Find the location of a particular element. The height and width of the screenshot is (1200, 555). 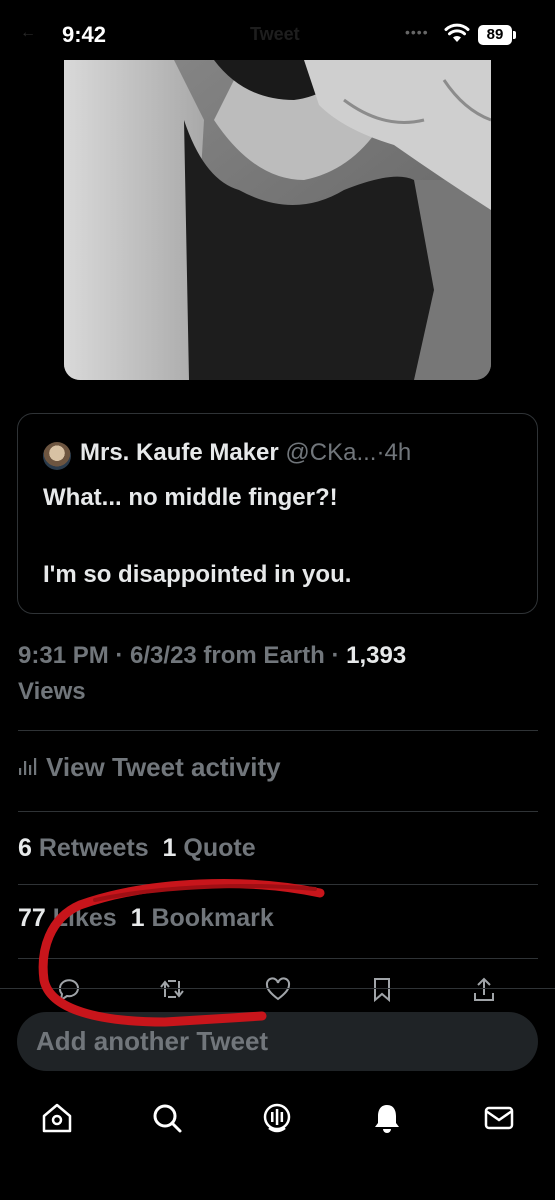

tweet-age: 4h is located at coordinates (398, 452).